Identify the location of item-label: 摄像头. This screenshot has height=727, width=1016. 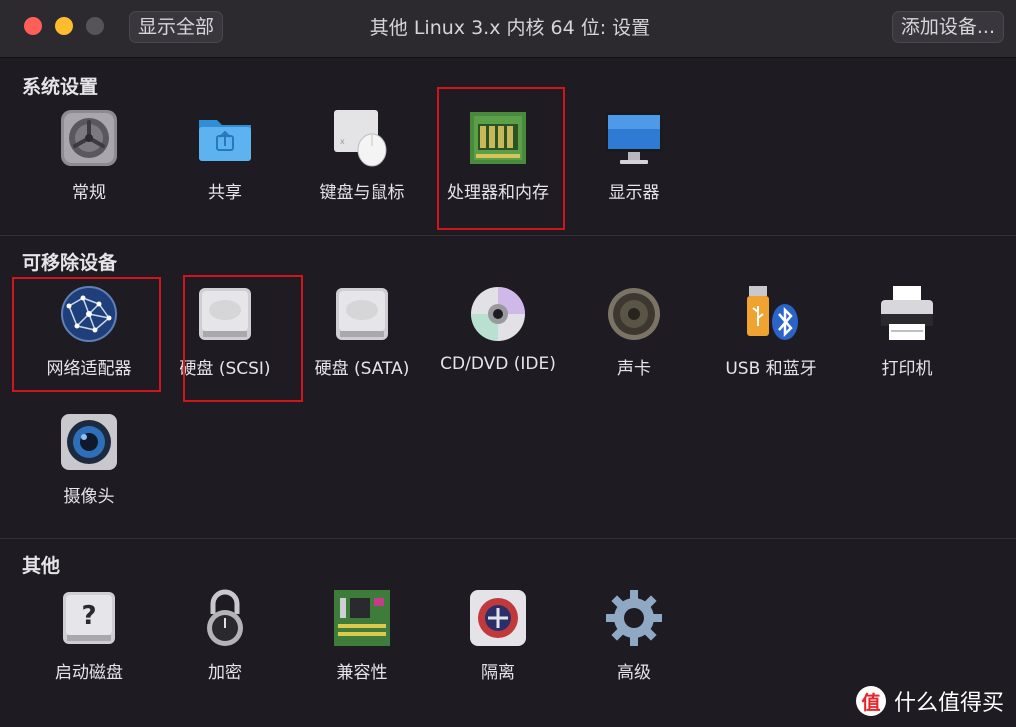
(89, 497).